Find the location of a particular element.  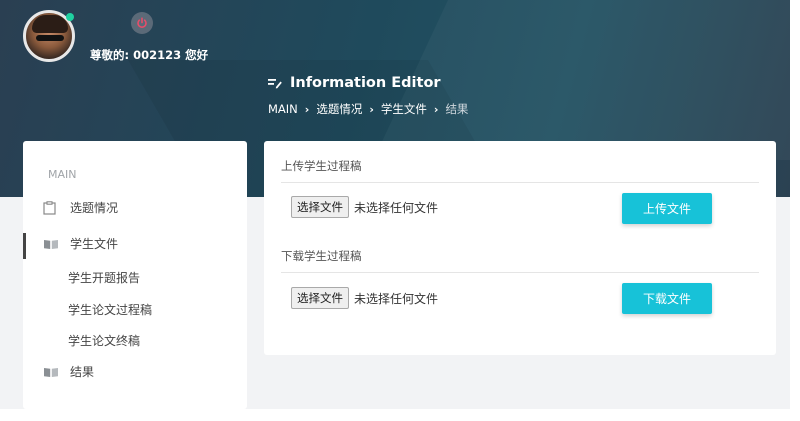

upload-file-input: 选择文件 未选择任何文件 is located at coordinates (364, 207).